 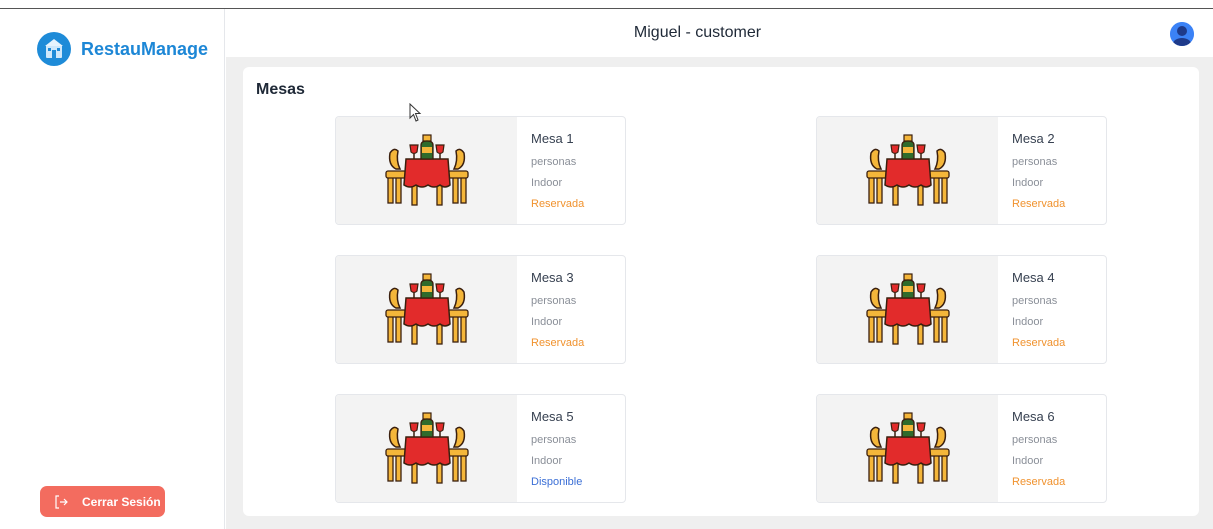 I want to click on table-card: Mesa 3 personas Indoor Reservada, so click(x=480, y=309).